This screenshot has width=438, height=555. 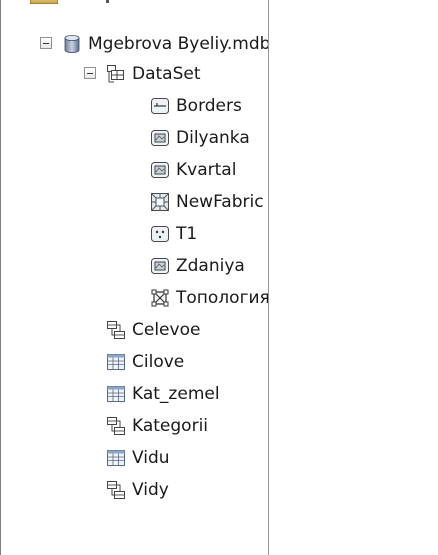 I want to click on point-feature-class-icon, so click(x=160, y=234).